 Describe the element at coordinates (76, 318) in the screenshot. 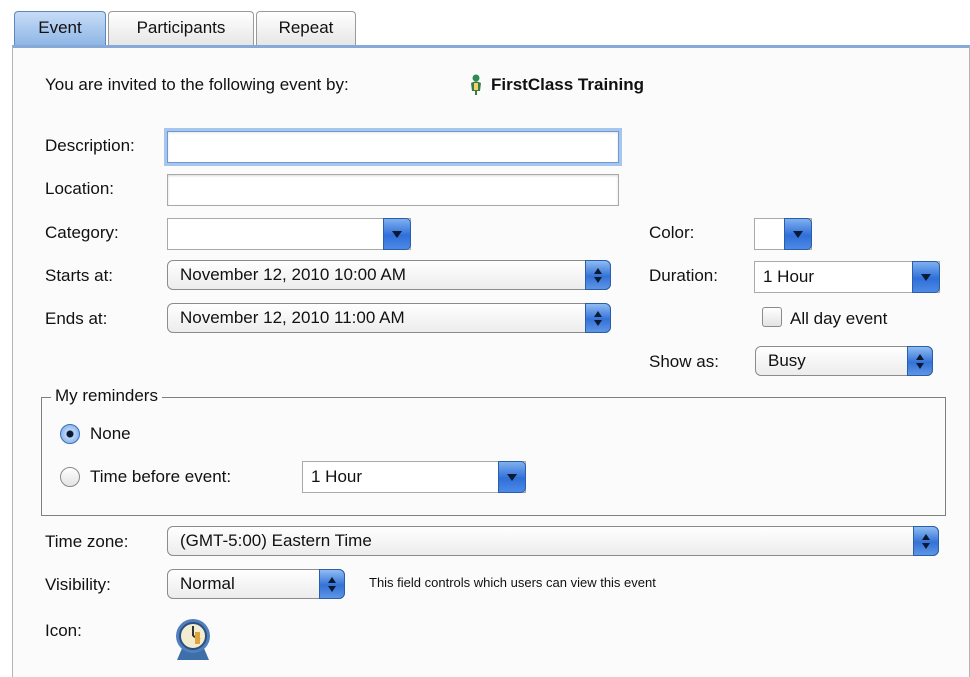

I see `ends-at-label: Ends at:` at that location.